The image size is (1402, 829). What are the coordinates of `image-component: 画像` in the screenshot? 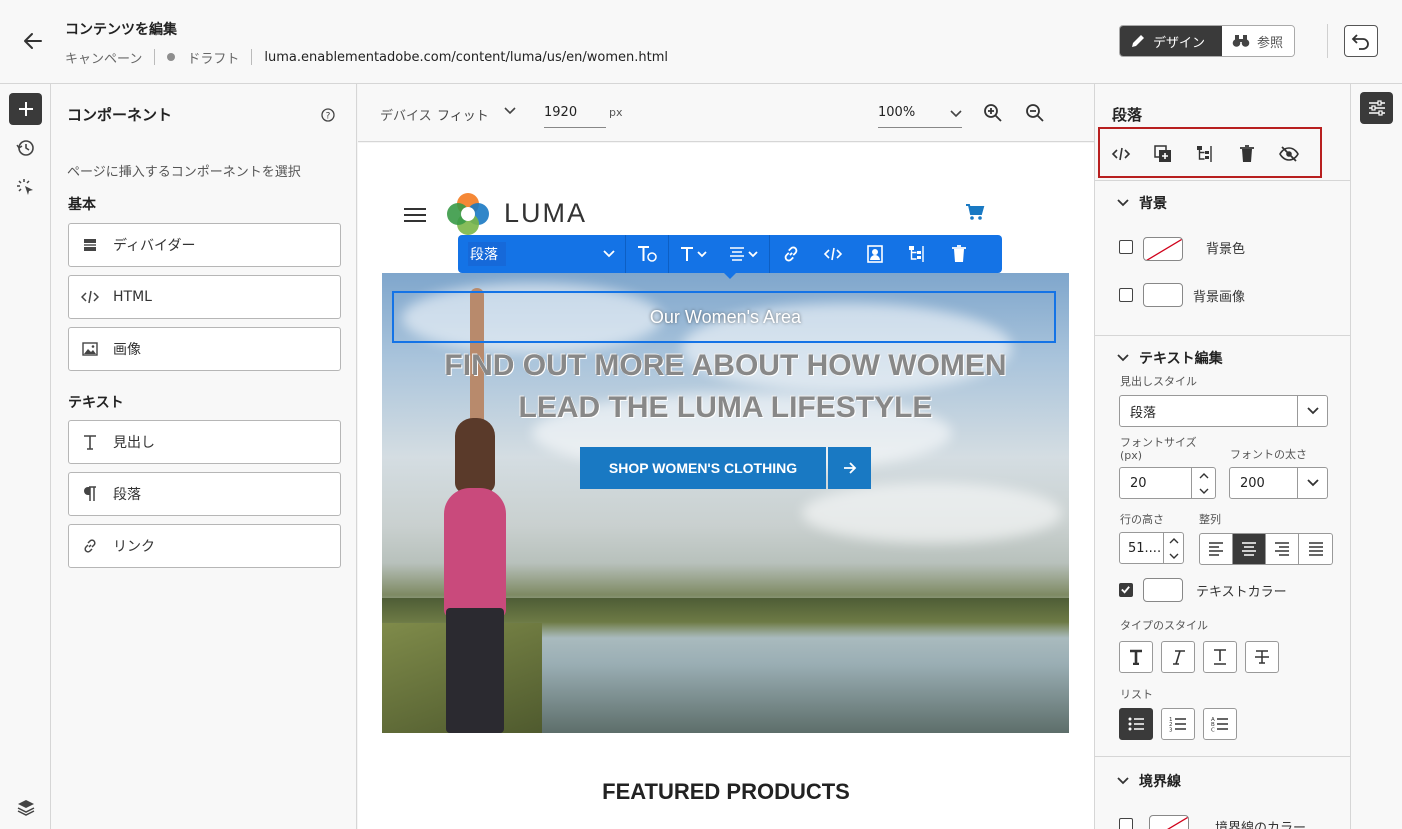 It's located at (204, 349).